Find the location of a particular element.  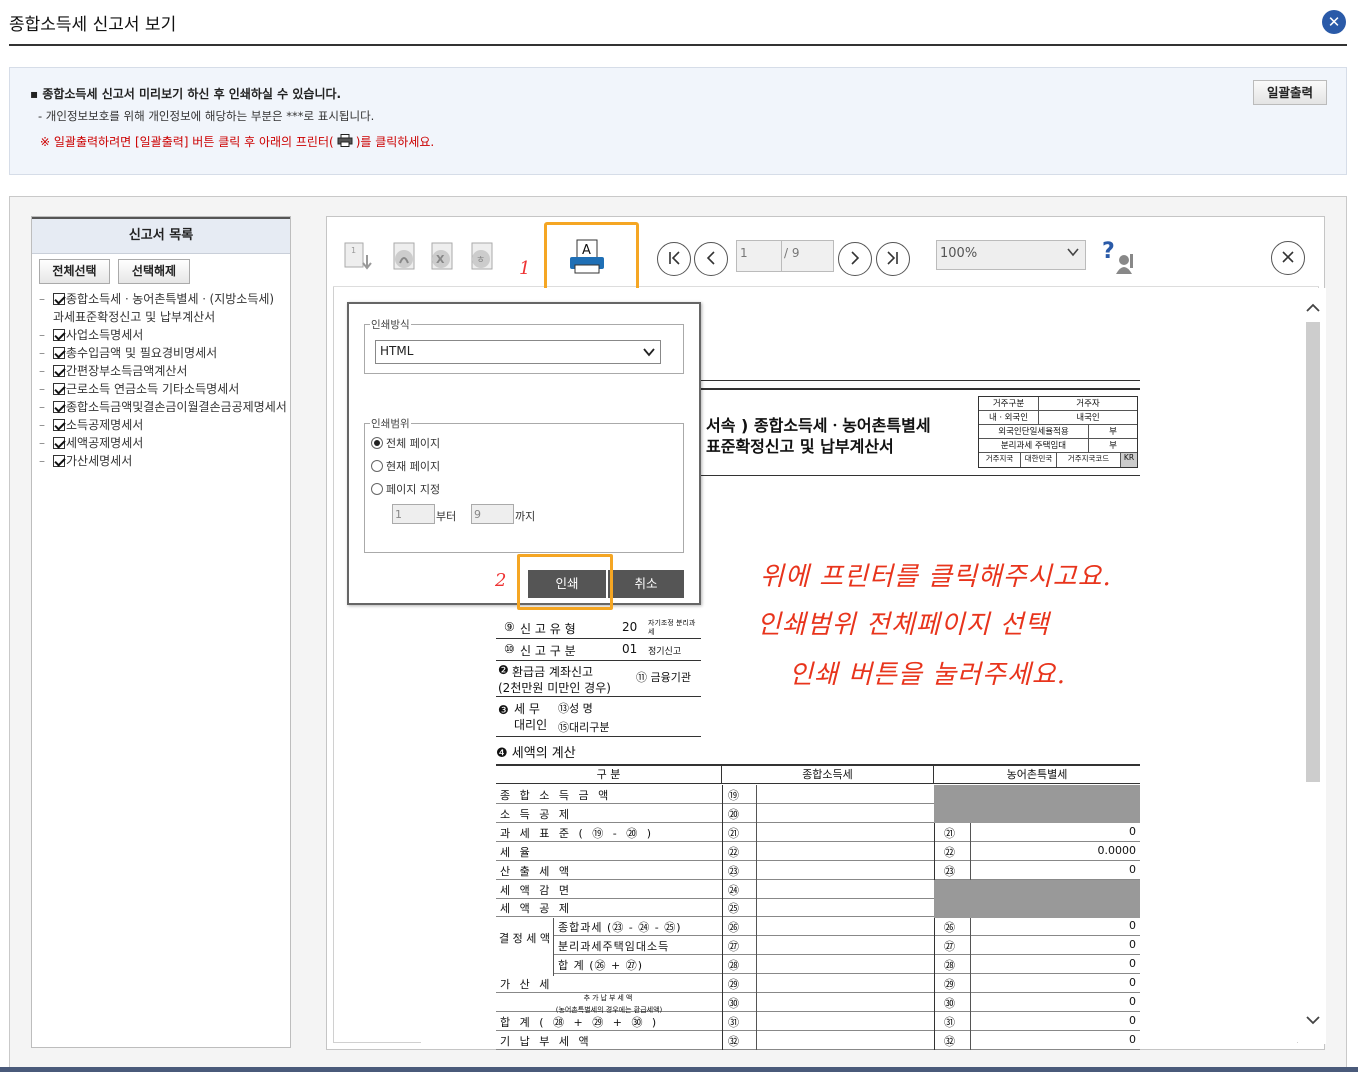

doc-row-filing-type: ⑨신 고 유 형 20 자기조정 분리과세 is located at coordinates (598, 628).